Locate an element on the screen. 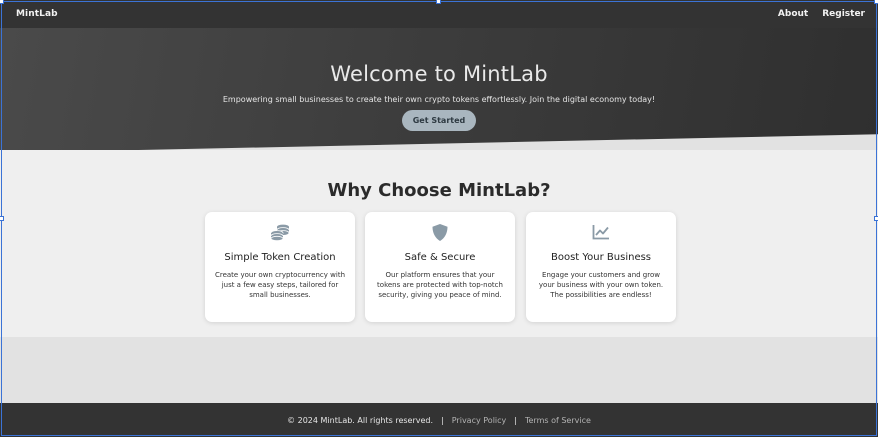  card-title: Safe & Secure is located at coordinates (440, 257).